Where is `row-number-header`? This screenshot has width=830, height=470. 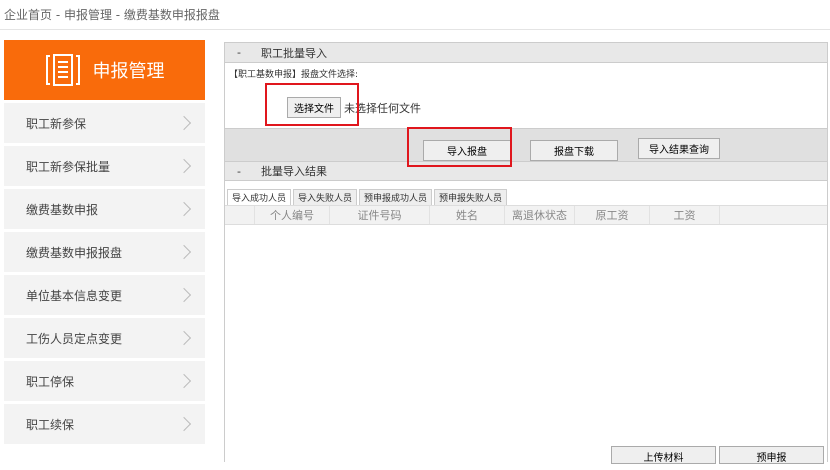
row-number-header is located at coordinates (240, 215).